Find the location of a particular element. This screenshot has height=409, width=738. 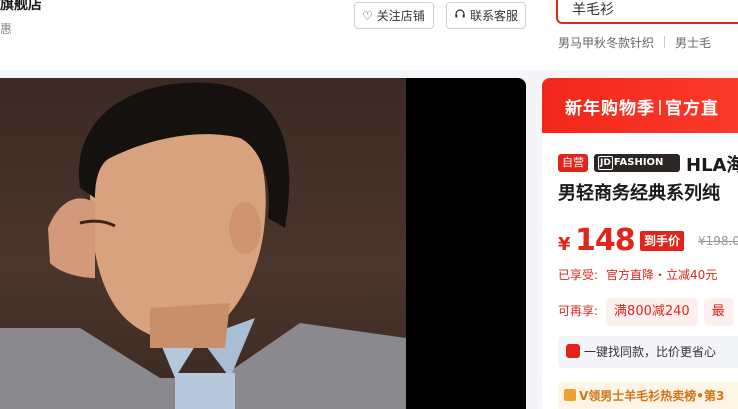

follow-shop-label: 关注店铺 is located at coordinates (400, 16).